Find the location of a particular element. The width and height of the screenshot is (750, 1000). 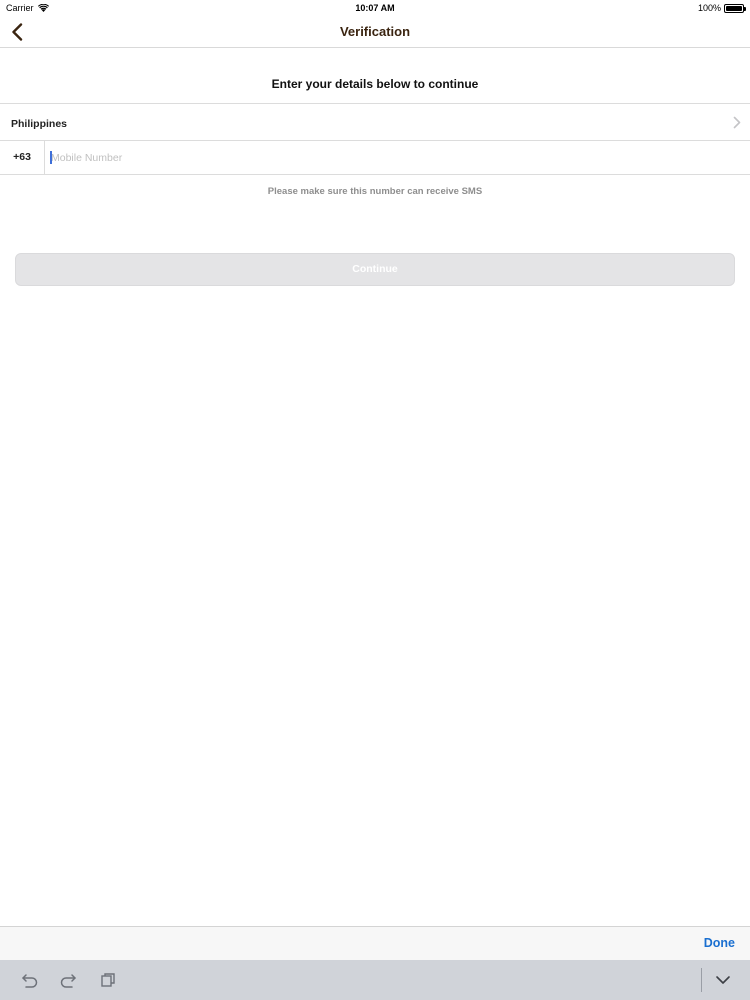

redo-icon is located at coordinates (68, 981).